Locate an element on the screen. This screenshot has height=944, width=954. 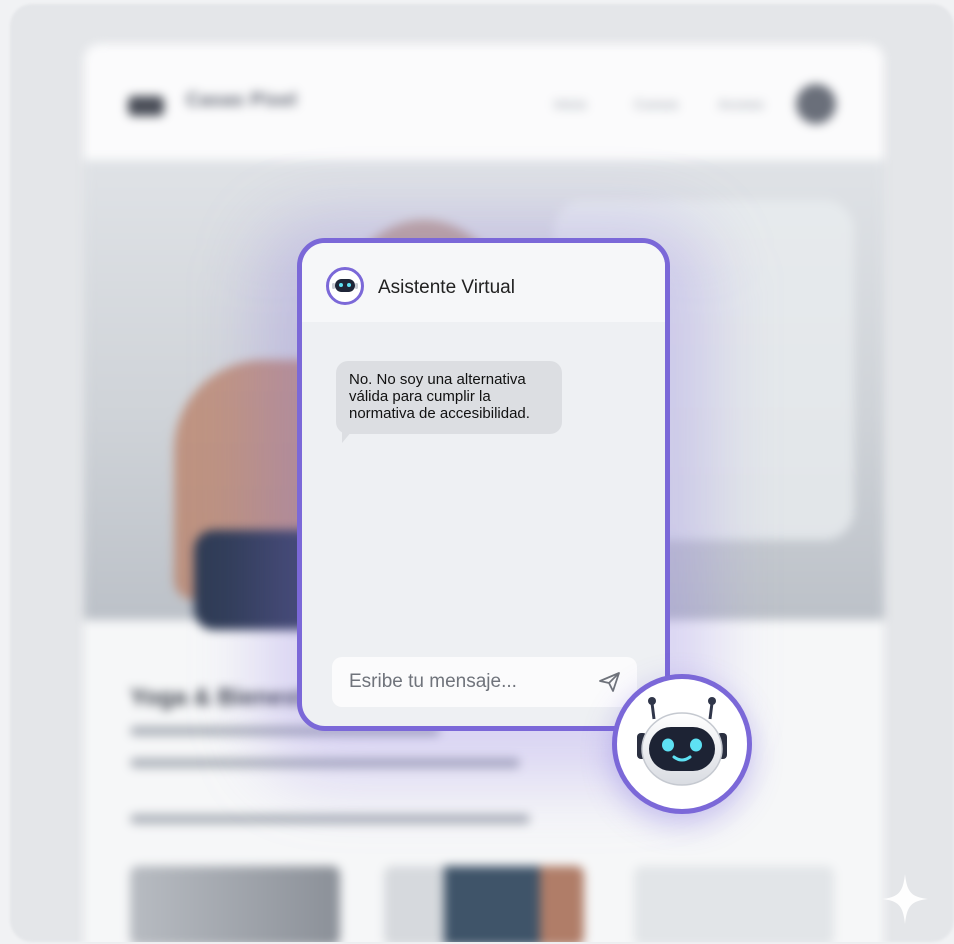
site-logo-icon is located at coordinates (146, 106).